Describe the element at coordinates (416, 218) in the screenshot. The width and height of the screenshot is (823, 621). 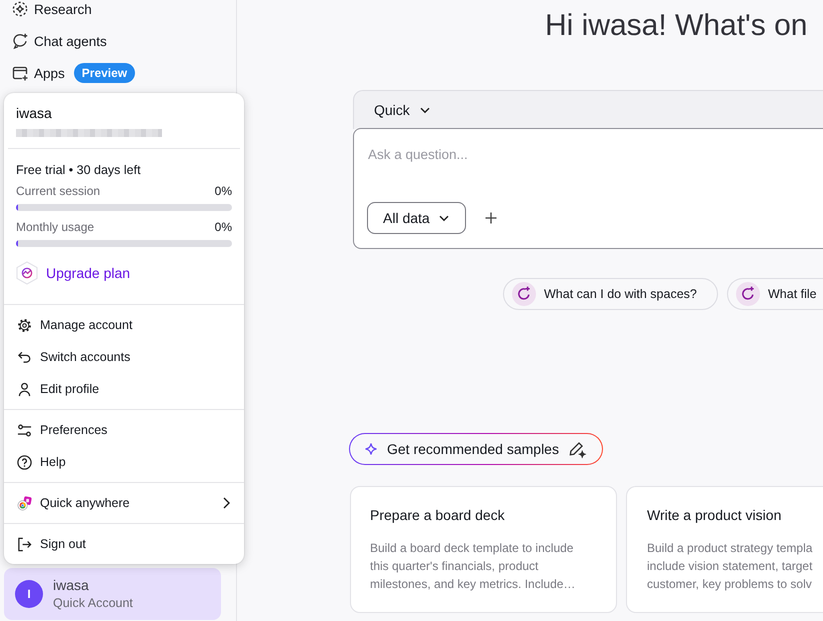
I see `data-scope-dropdown: All data` at that location.